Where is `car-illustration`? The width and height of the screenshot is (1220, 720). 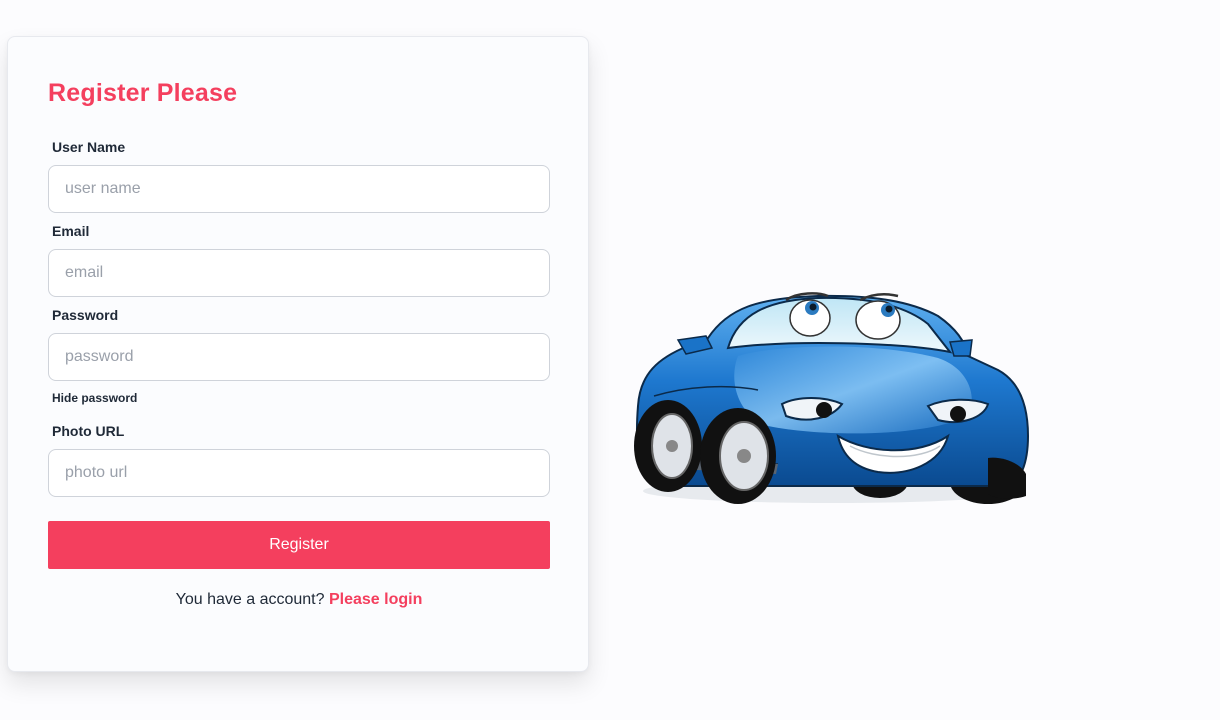 car-illustration is located at coordinates (831, 398).